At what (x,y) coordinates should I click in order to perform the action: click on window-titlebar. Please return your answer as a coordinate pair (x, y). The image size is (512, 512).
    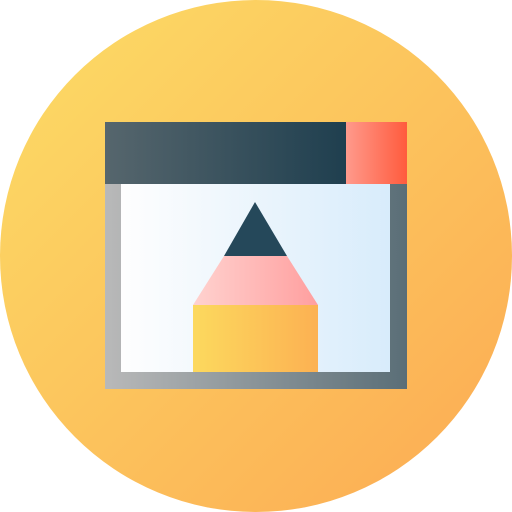
    Looking at the image, I should click on (225, 153).